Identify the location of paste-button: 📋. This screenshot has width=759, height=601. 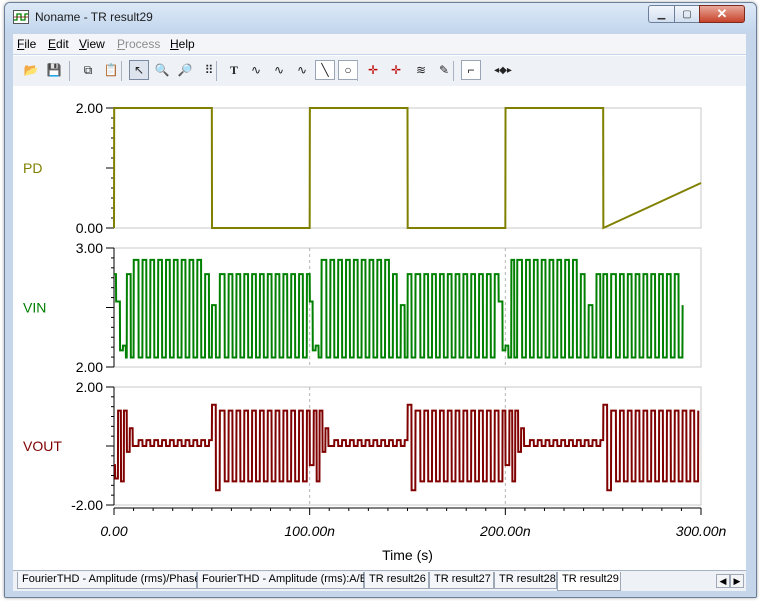
(111, 70).